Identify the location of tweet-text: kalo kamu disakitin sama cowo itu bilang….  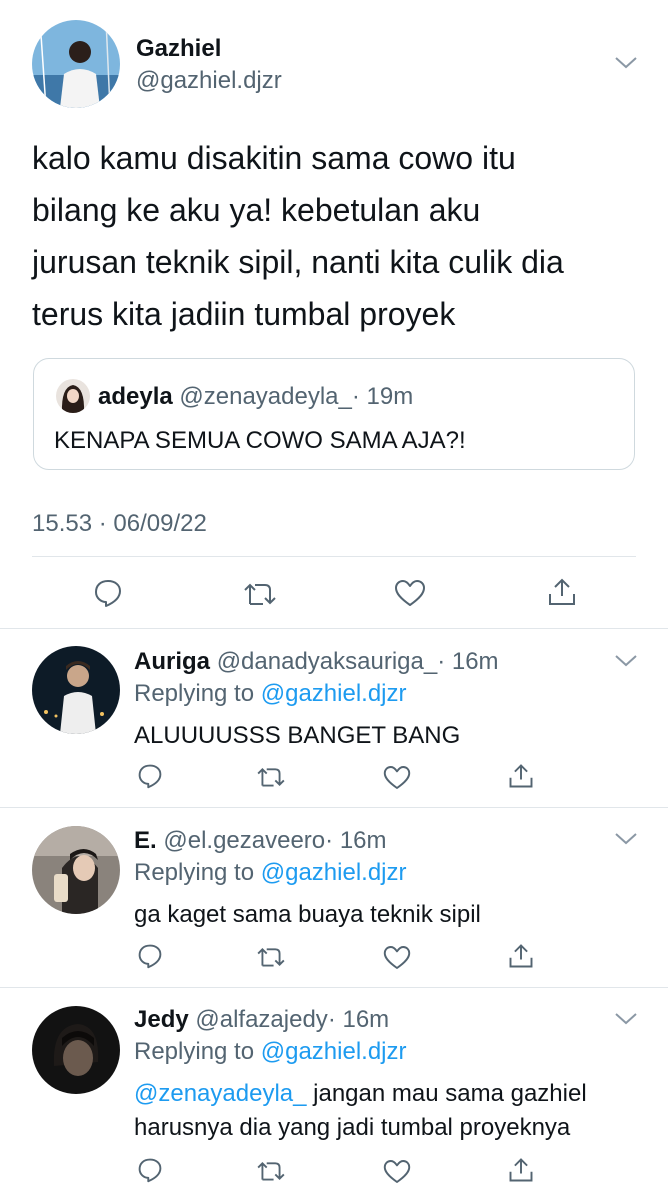
(298, 236).